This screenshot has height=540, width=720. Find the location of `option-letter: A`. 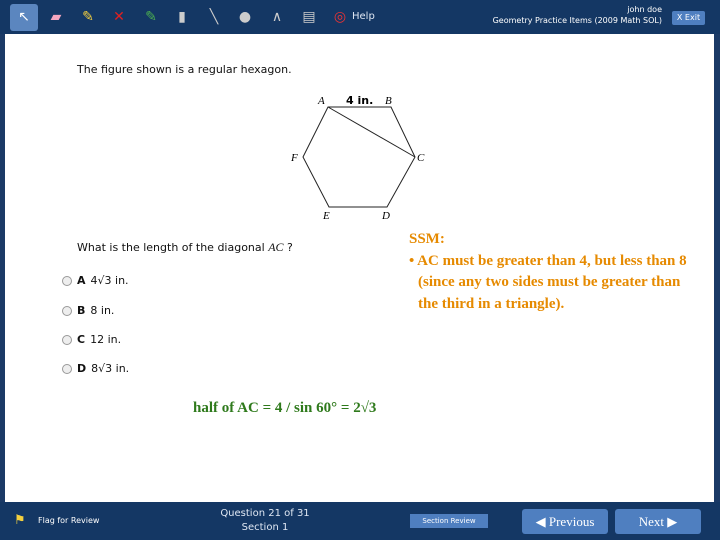

option-letter: A is located at coordinates (81, 280).